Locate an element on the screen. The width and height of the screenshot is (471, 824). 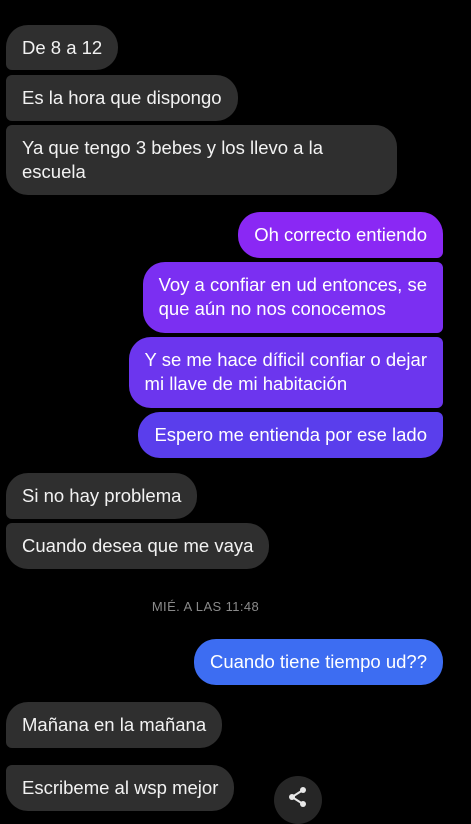
message-bubble-outgoing: Oh correcto entiendo is located at coordinates (340, 235).